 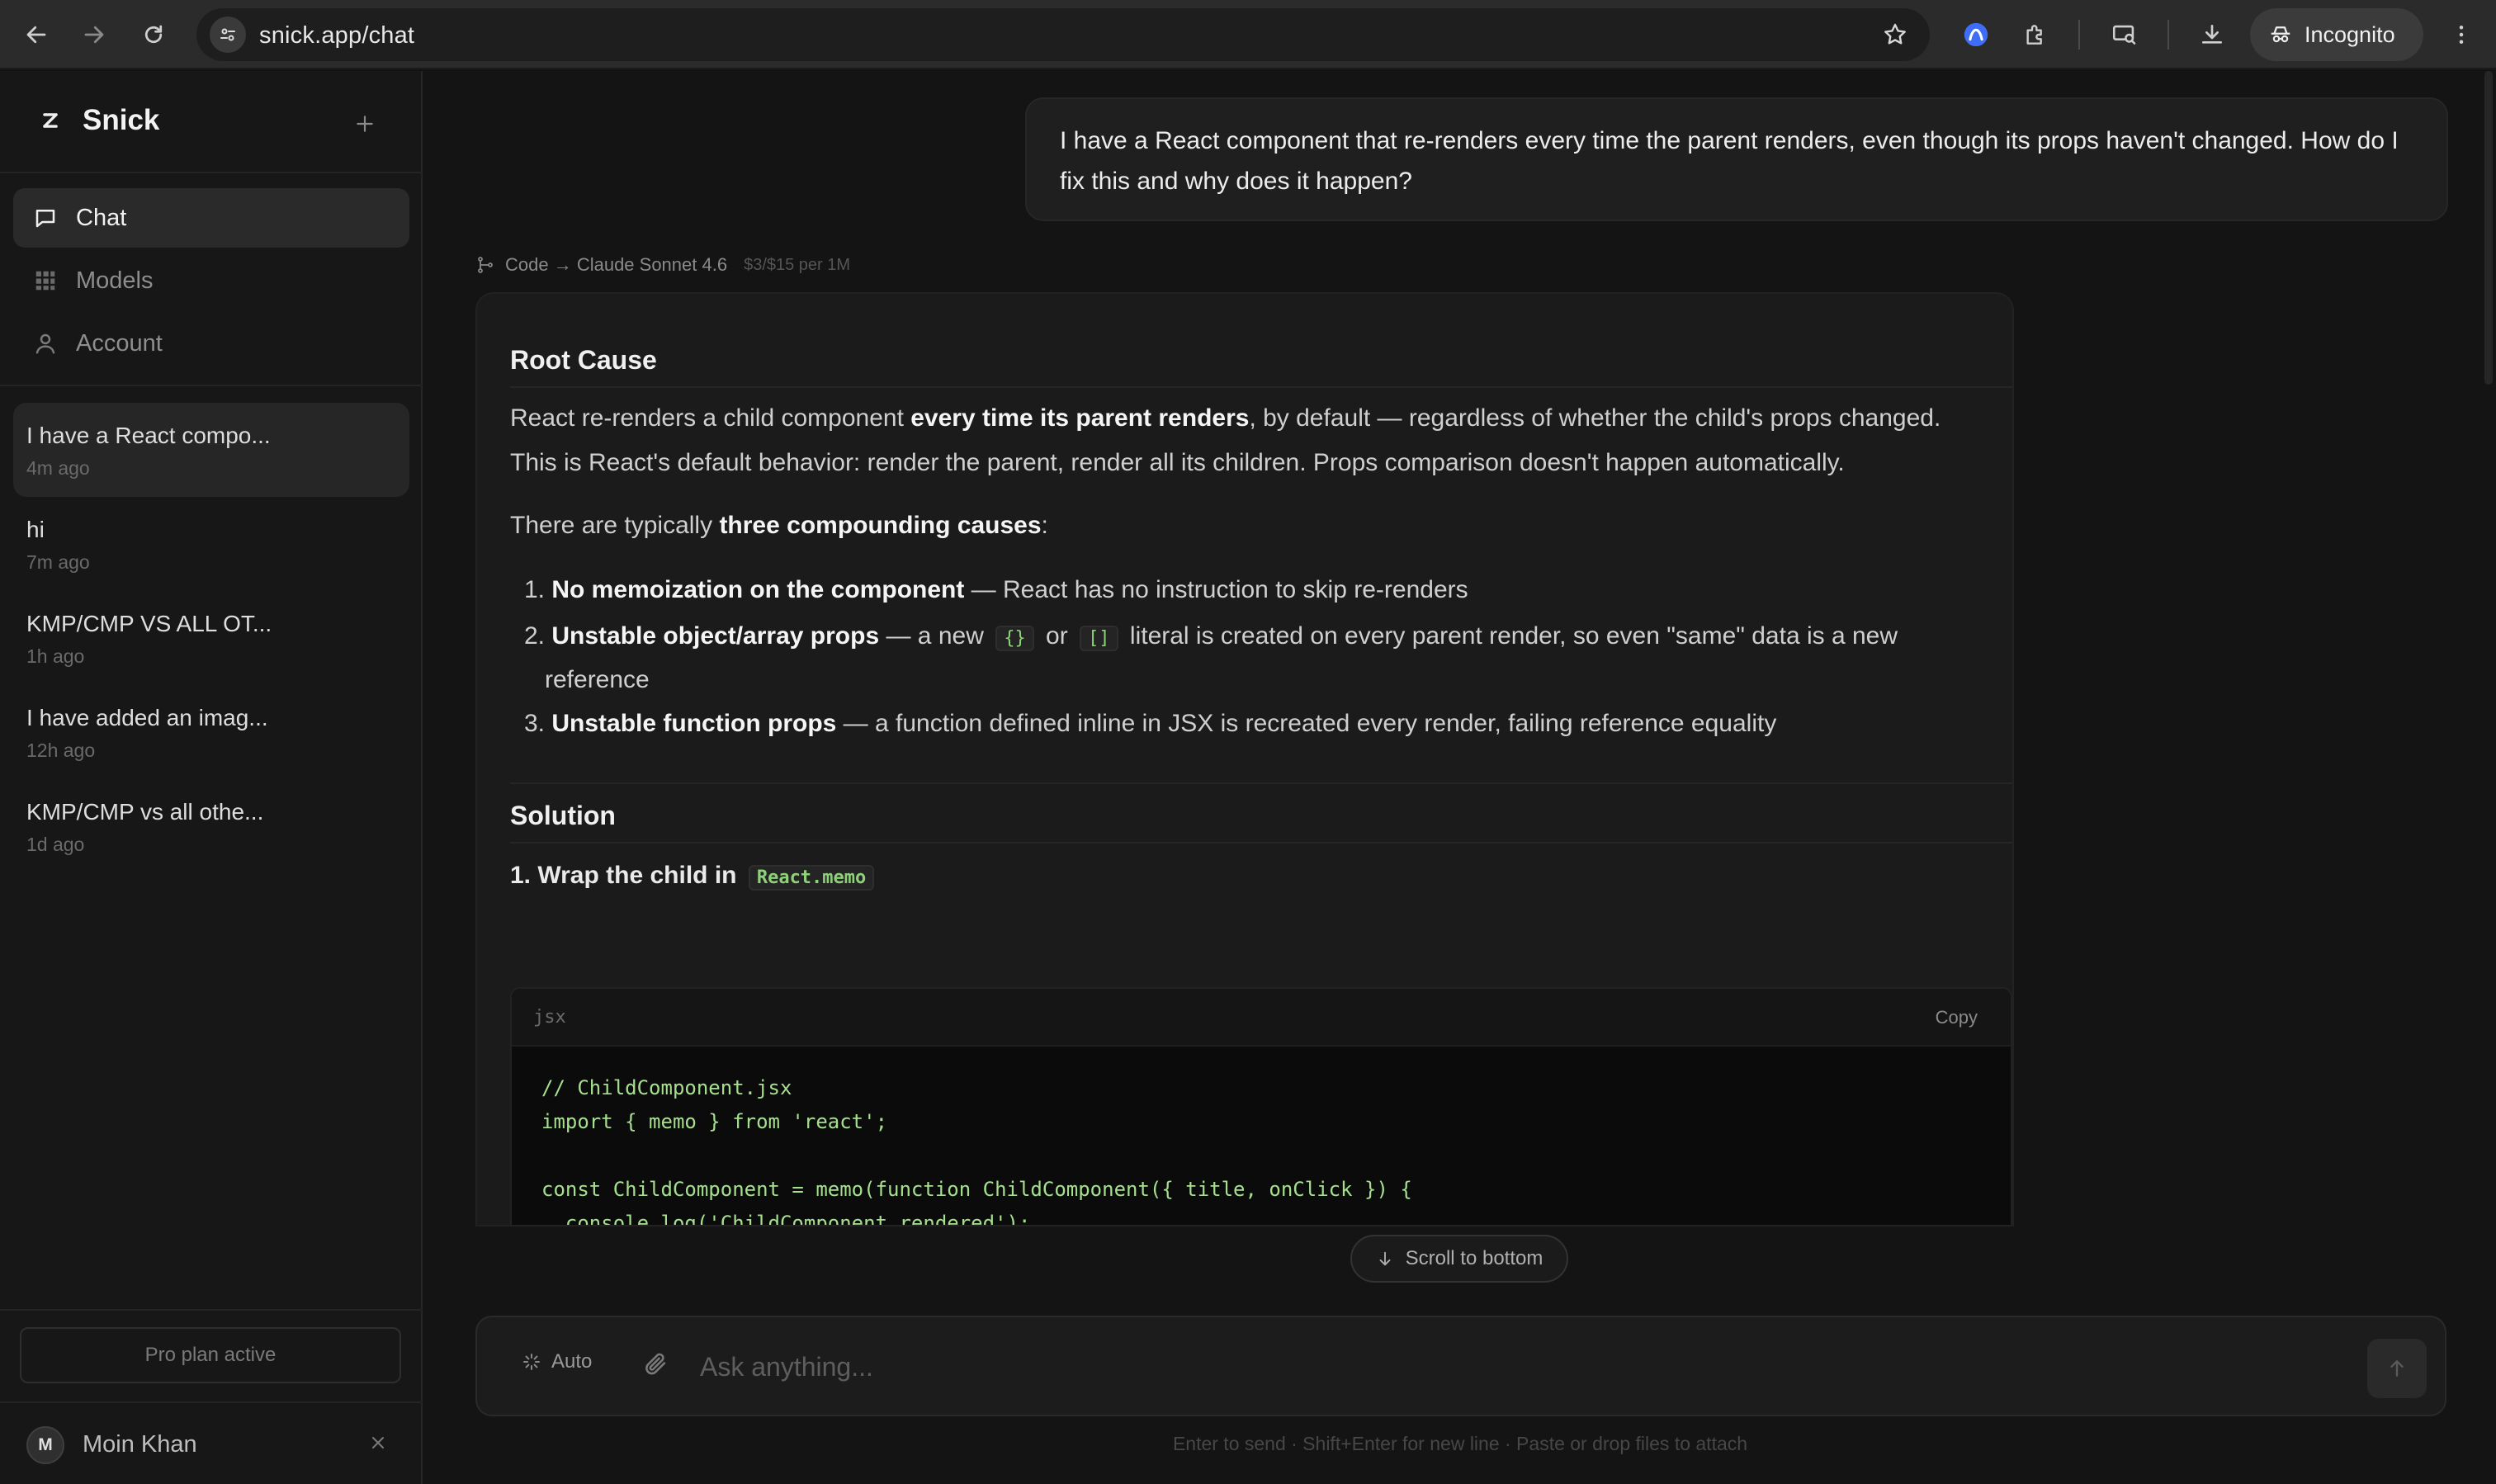 What do you see at coordinates (549, 1017) in the screenshot?
I see `code-language: jsx` at bounding box center [549, 1017].